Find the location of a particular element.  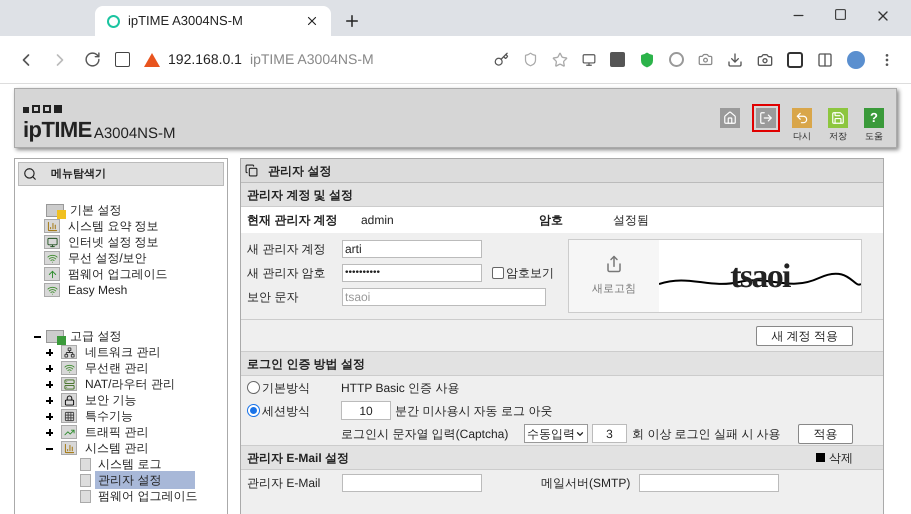

traffic-icon is located at coordinates (69, 432).